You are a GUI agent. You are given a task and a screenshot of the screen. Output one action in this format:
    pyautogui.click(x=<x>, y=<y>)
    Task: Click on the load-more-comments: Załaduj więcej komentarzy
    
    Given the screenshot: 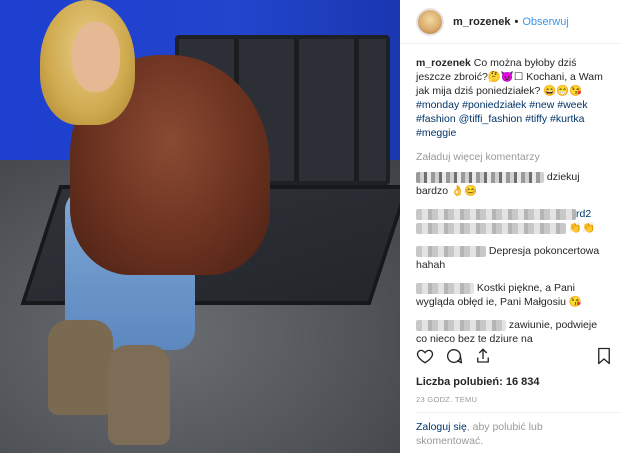 What is the action you would take?
    pyautogui.click(x=513, y=157)
    